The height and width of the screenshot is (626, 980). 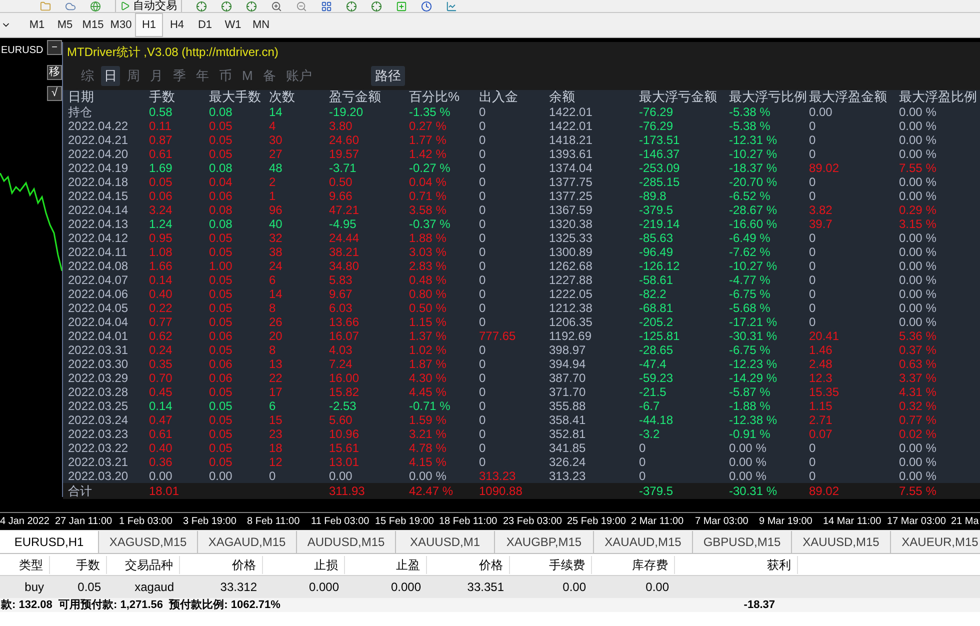 I want to click on table-cell-text: -3.71, so click(x=343, y=168).